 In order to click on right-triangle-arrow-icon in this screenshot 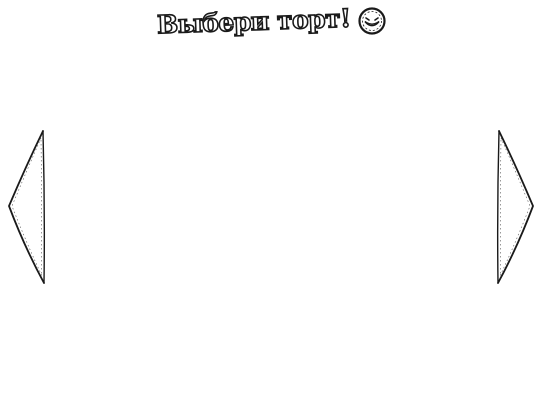, I will do `click(515, 207)`.